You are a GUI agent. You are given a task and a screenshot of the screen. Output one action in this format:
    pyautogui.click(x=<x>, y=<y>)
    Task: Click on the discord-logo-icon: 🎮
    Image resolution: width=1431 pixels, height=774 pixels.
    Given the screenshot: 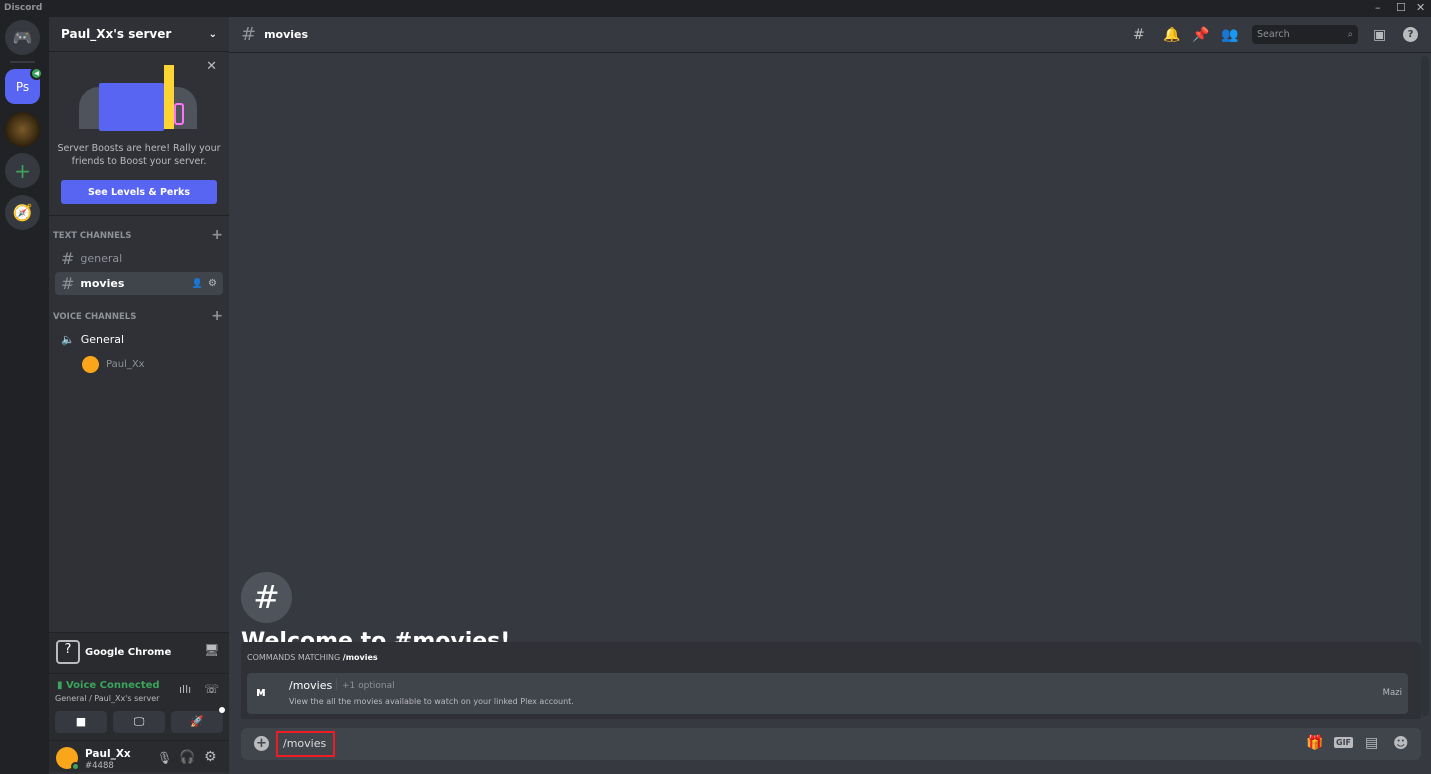 What is the action you would take?
    pyautogui.click(x=22, y=37)
    